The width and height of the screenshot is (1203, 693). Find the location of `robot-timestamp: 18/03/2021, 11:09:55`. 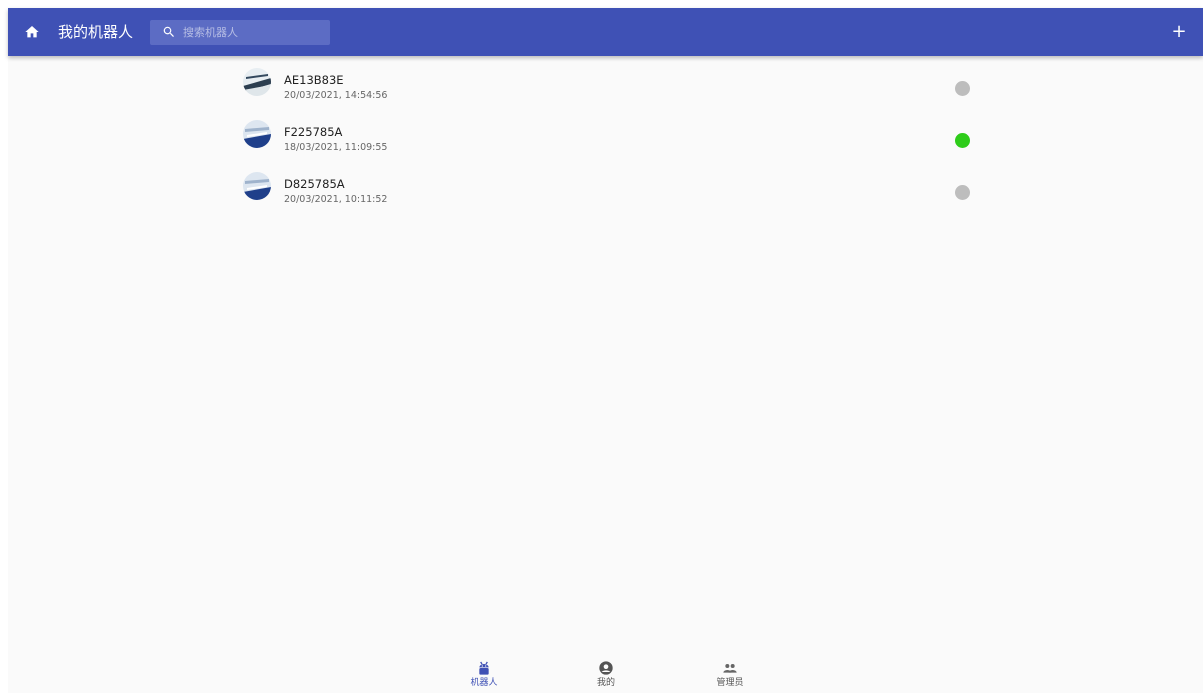

robot-timestamp: 18/03/2021, 11:09:55 is located at coordinates (336, 147).